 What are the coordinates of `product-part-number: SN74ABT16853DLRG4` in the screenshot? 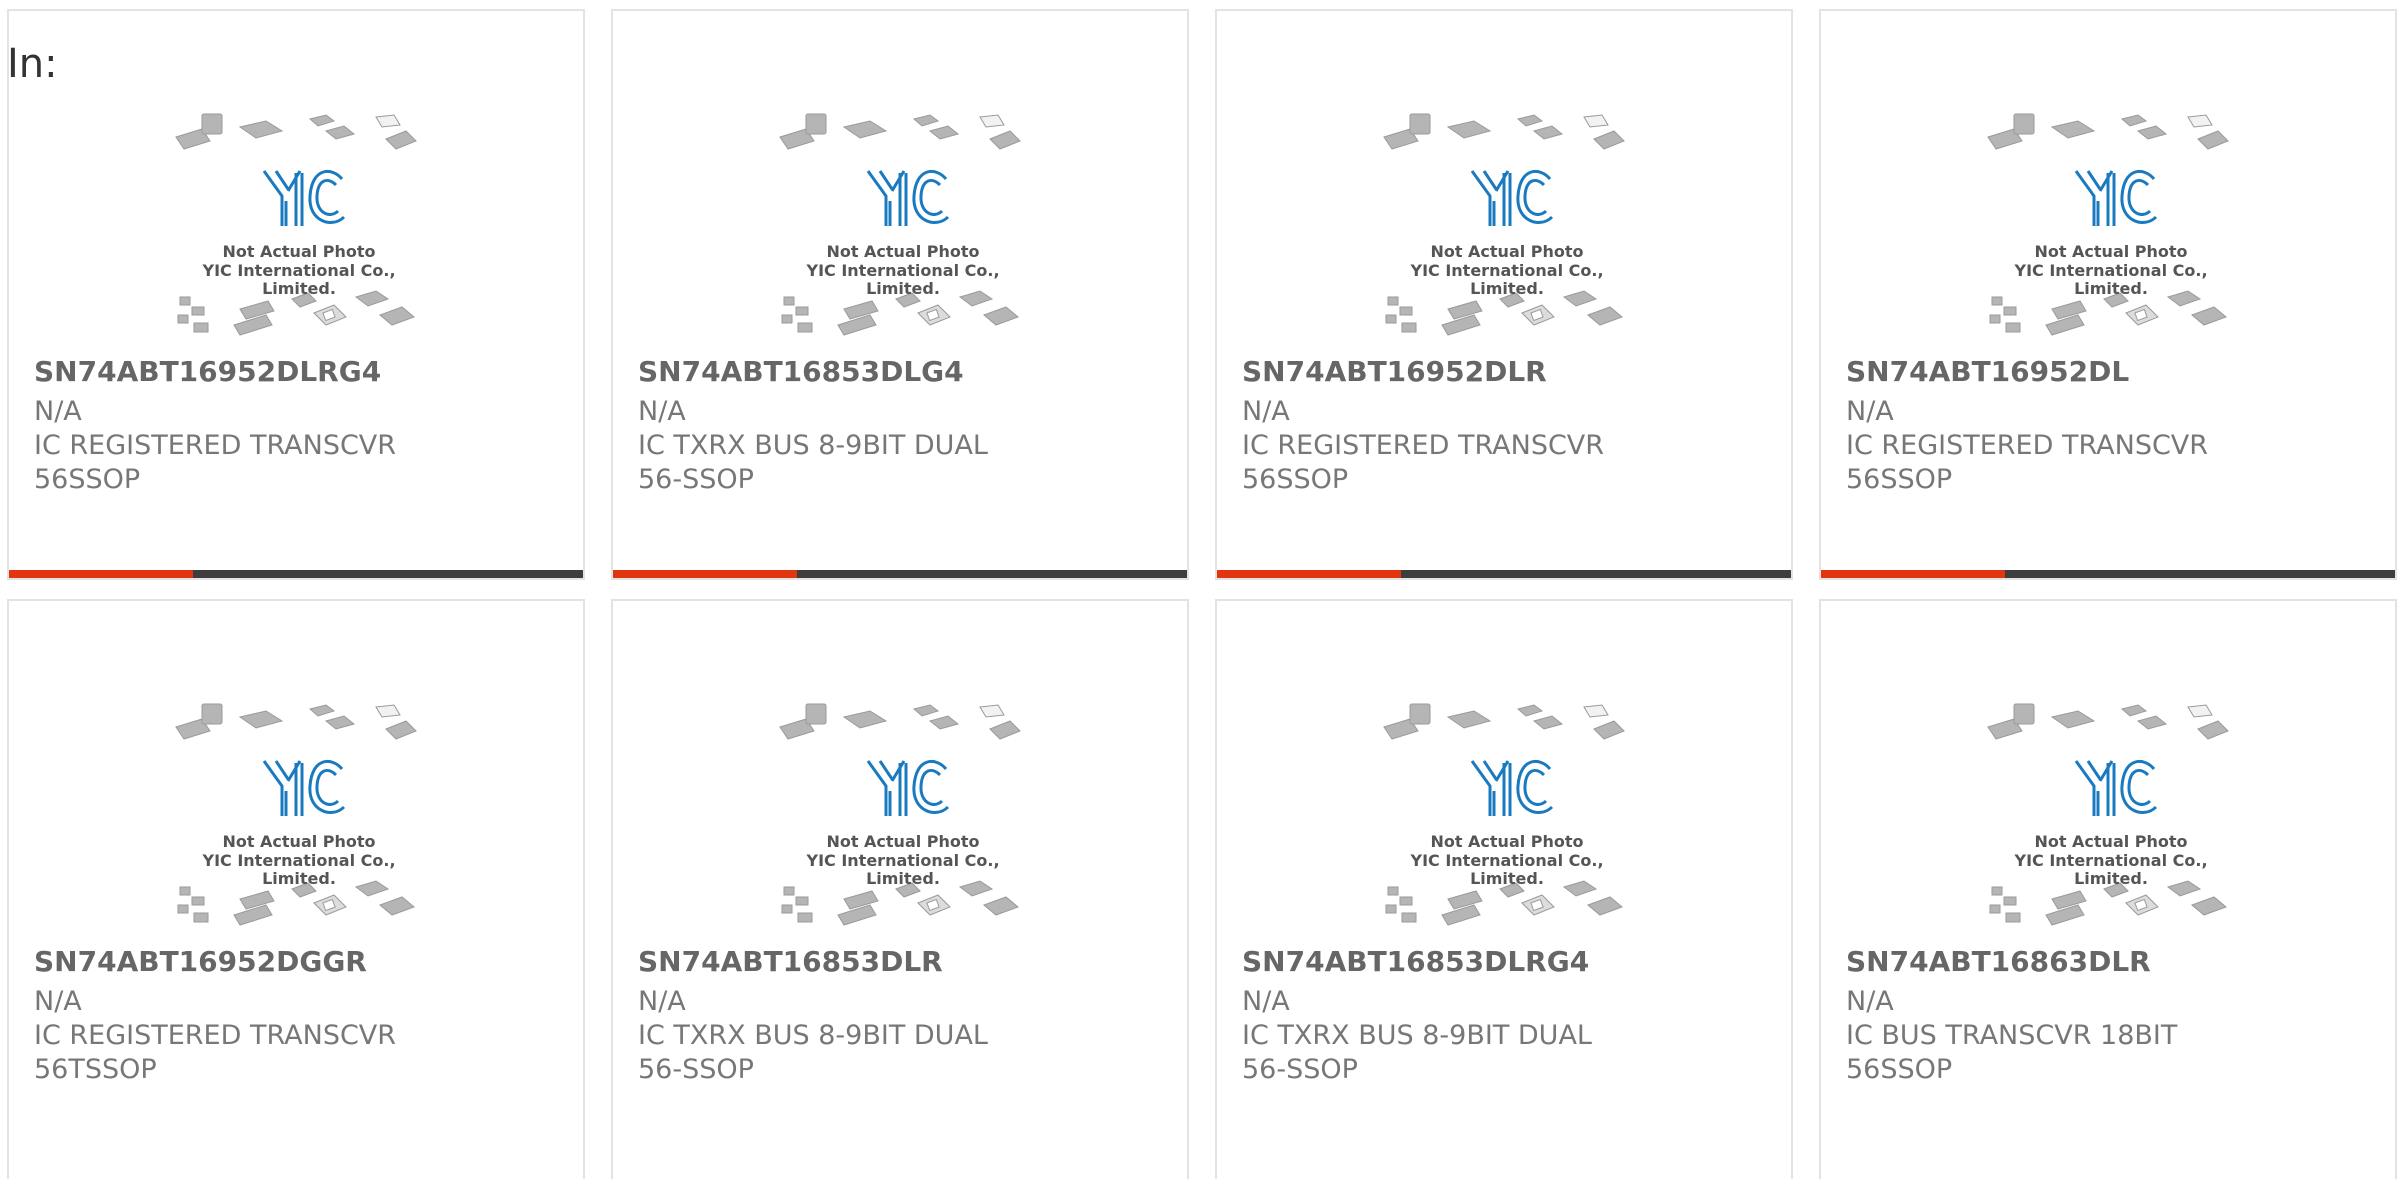 It's located at (1415, 962).